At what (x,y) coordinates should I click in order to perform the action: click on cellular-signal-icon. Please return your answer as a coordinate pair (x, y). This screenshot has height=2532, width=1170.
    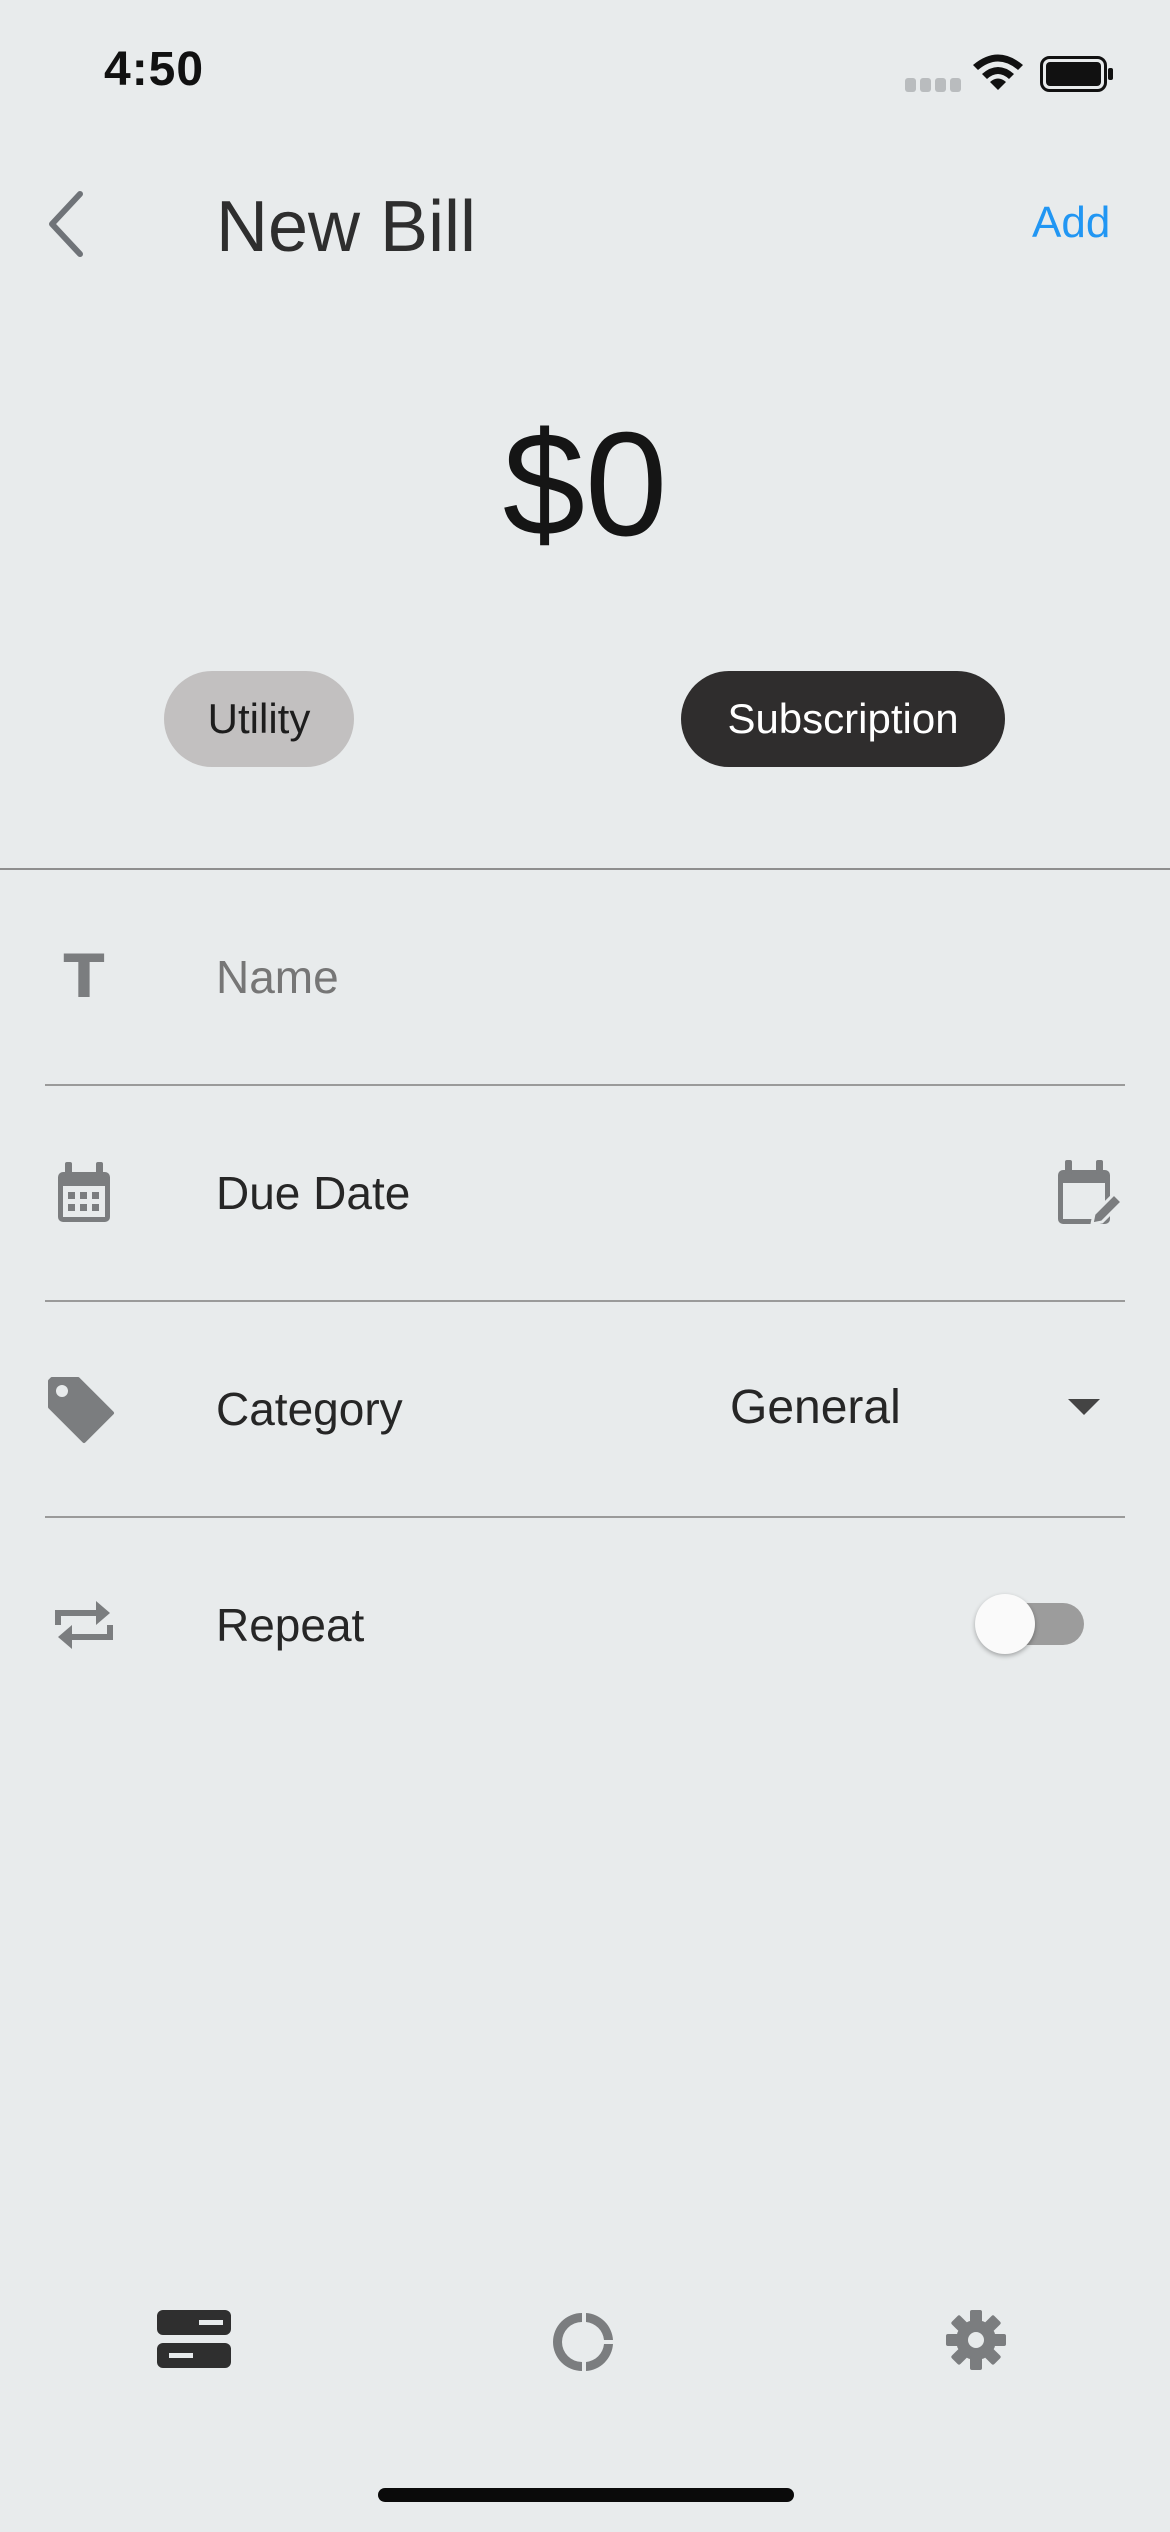
    Looking at the image, I should click on (933, 85).